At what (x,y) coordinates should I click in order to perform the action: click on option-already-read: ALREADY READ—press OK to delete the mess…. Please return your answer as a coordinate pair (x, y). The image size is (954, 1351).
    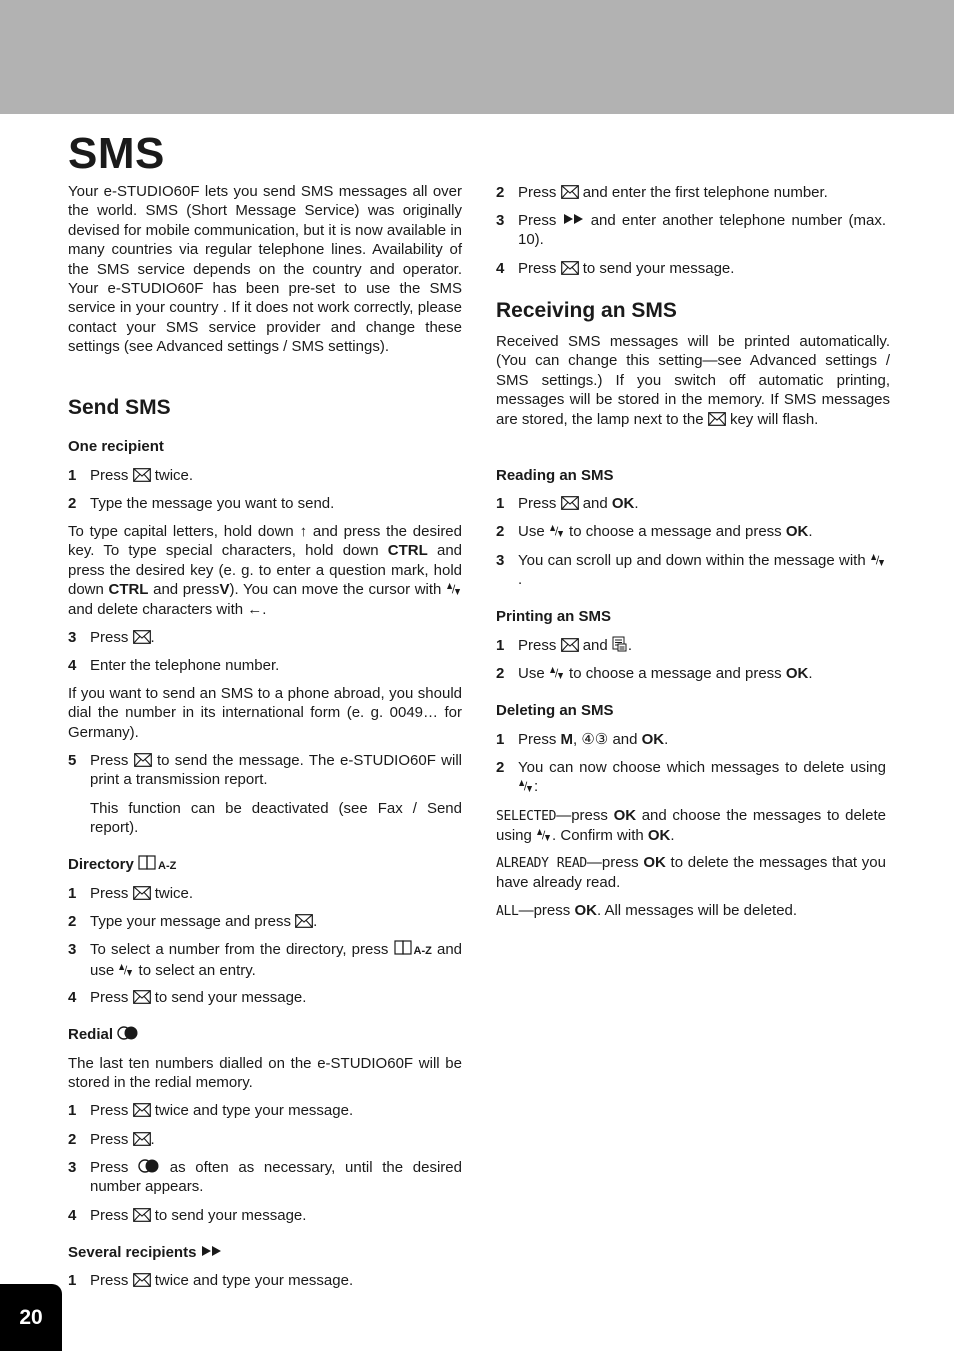
    Looking at the image, I should click on (691, 873).